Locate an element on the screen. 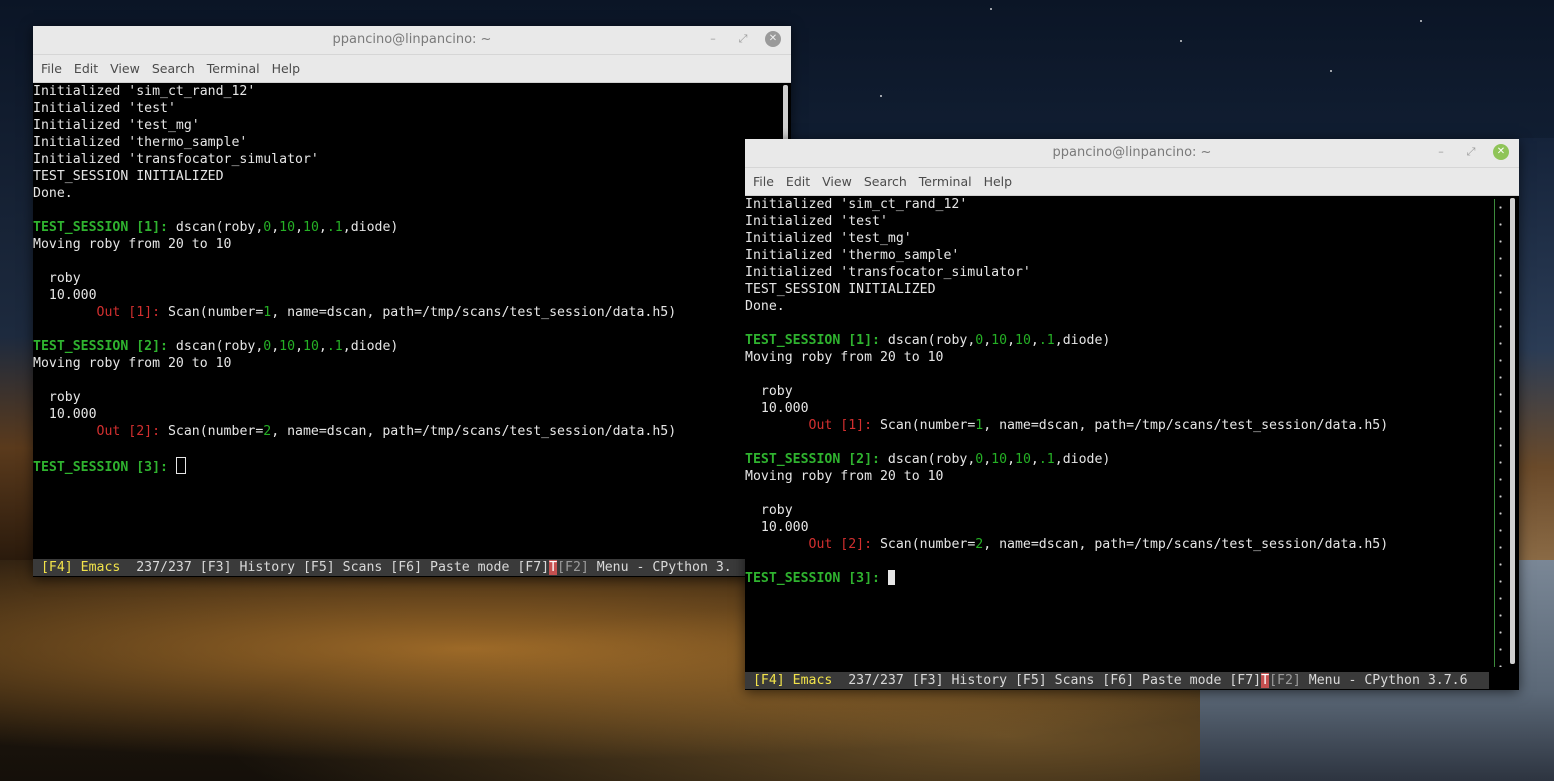 The height and width of the screenshot is (781, 1554). status-tail: Menu - CPython 3. is located at coordinates (660, 567).